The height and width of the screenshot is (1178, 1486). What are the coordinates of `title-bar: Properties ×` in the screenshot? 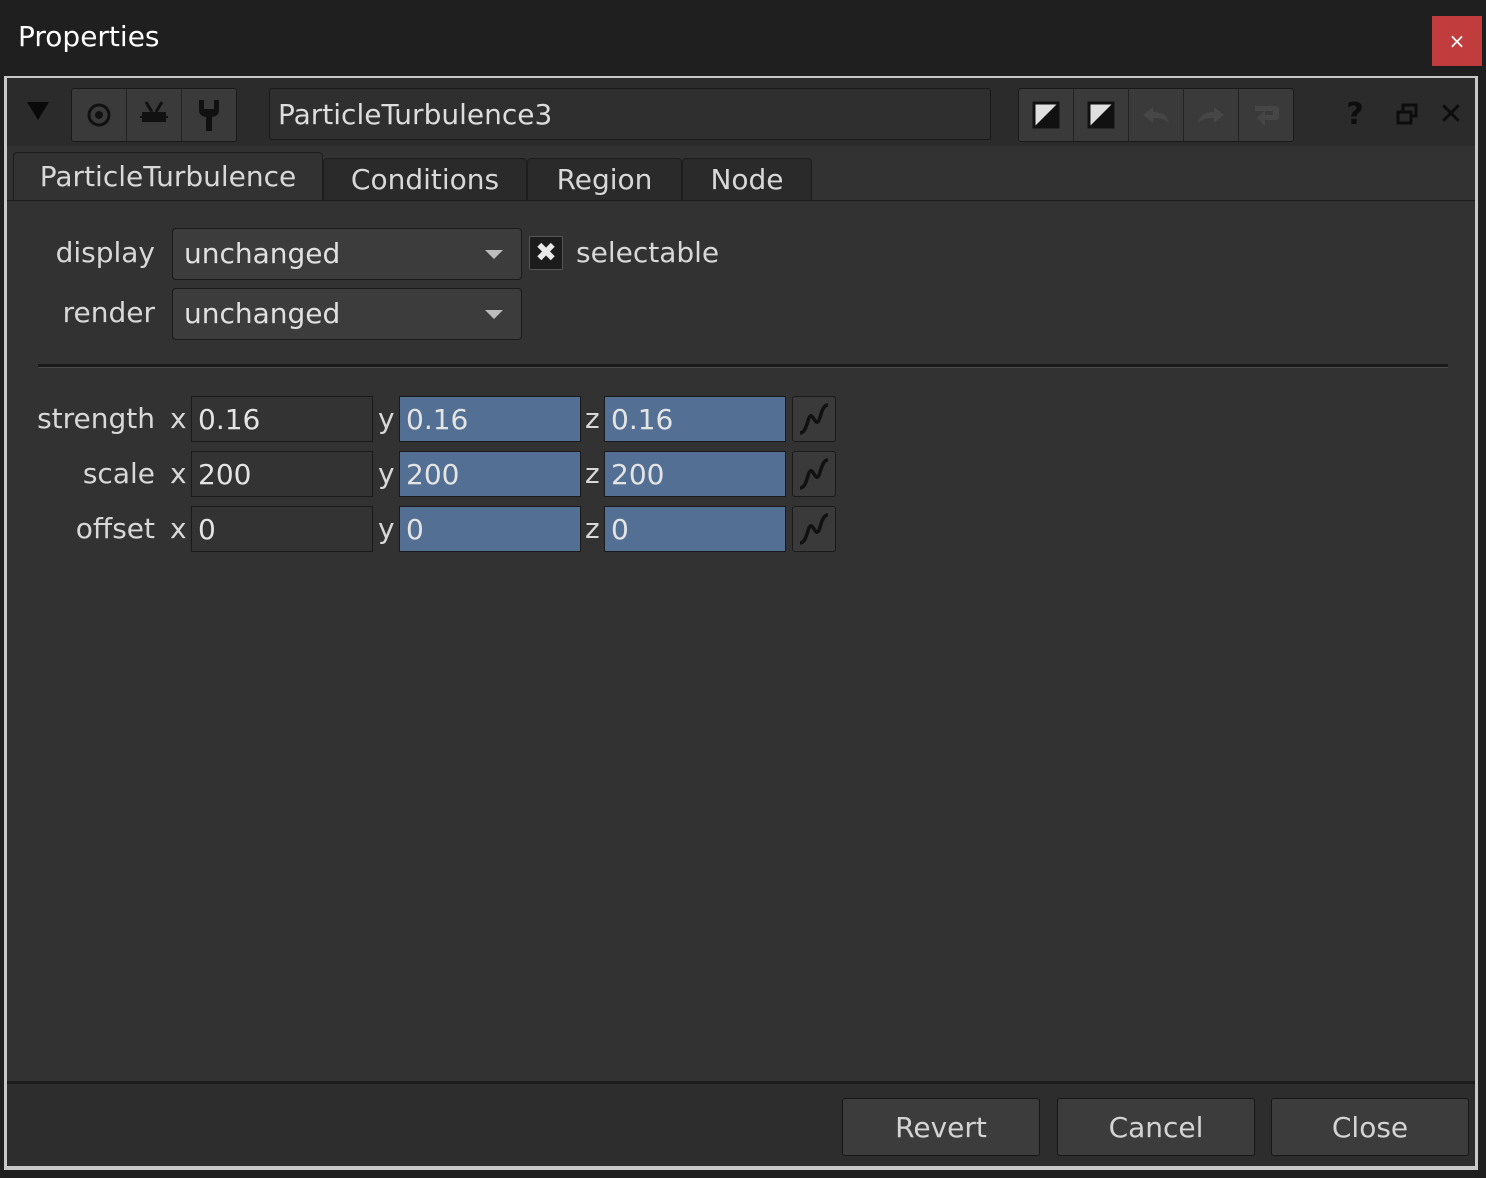 It's located at (743, 38).